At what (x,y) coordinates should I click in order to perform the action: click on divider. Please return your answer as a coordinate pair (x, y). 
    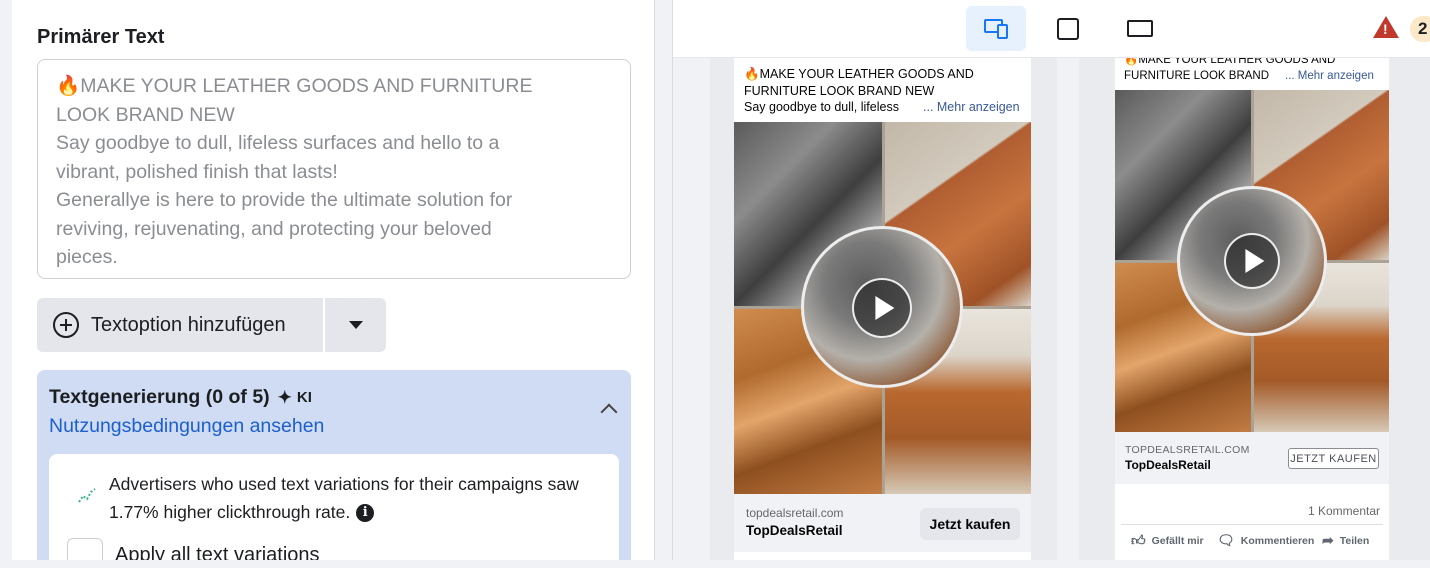
    Looking at the image, I should click on (1252, 524).